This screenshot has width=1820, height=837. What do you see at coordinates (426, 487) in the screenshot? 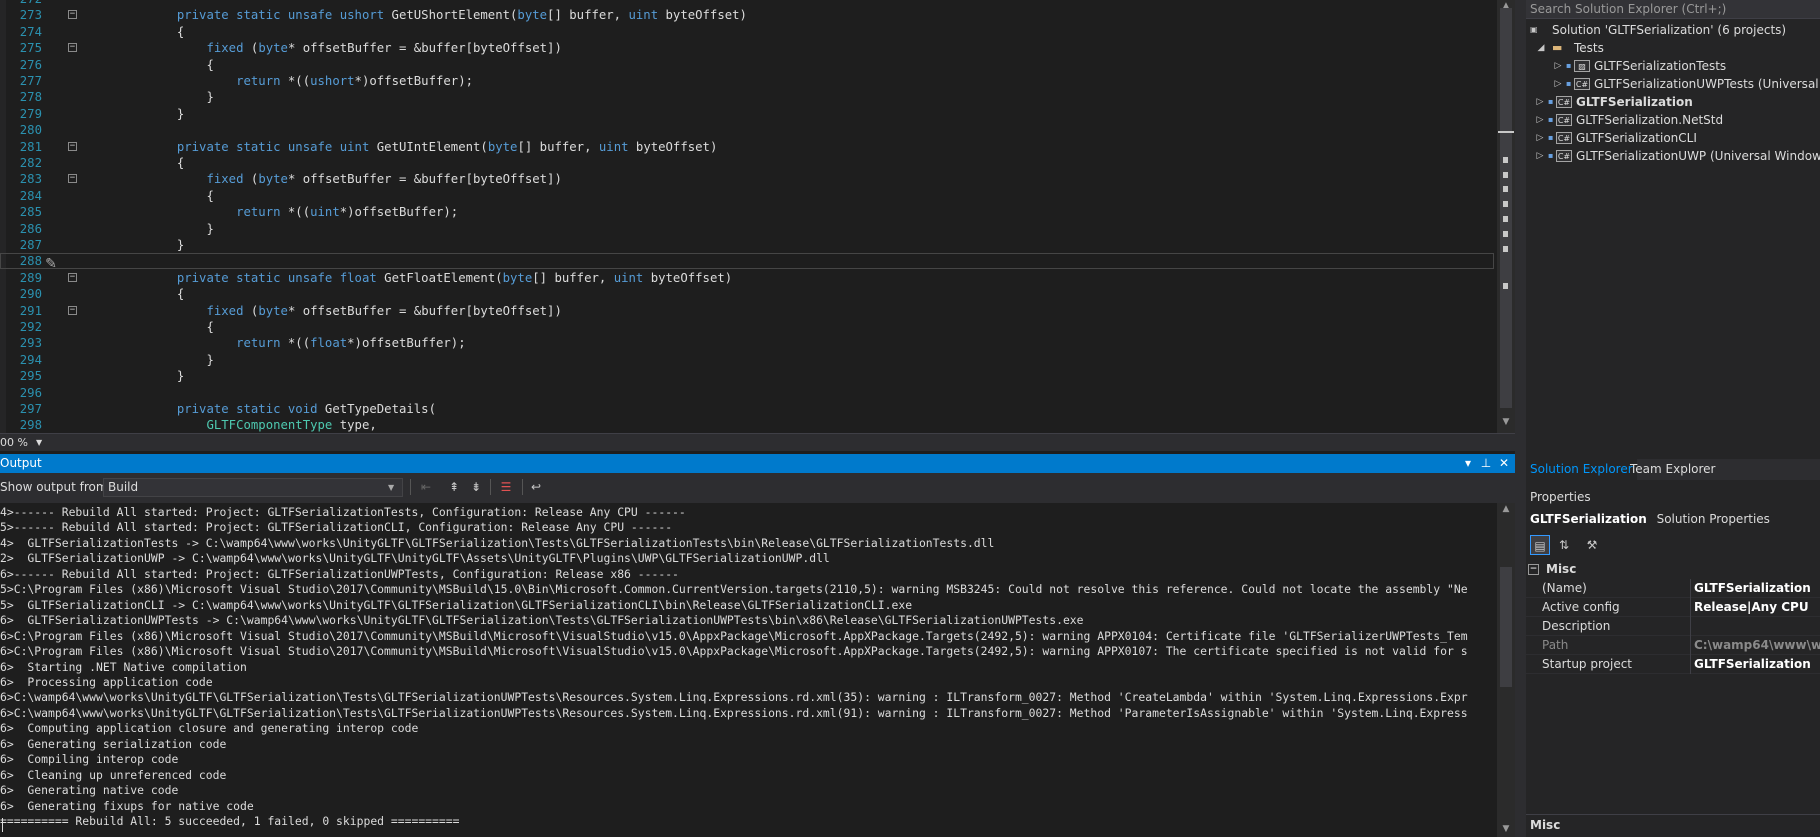
I see `find-message-icon: ⇤` at bounding box center [426, 487].